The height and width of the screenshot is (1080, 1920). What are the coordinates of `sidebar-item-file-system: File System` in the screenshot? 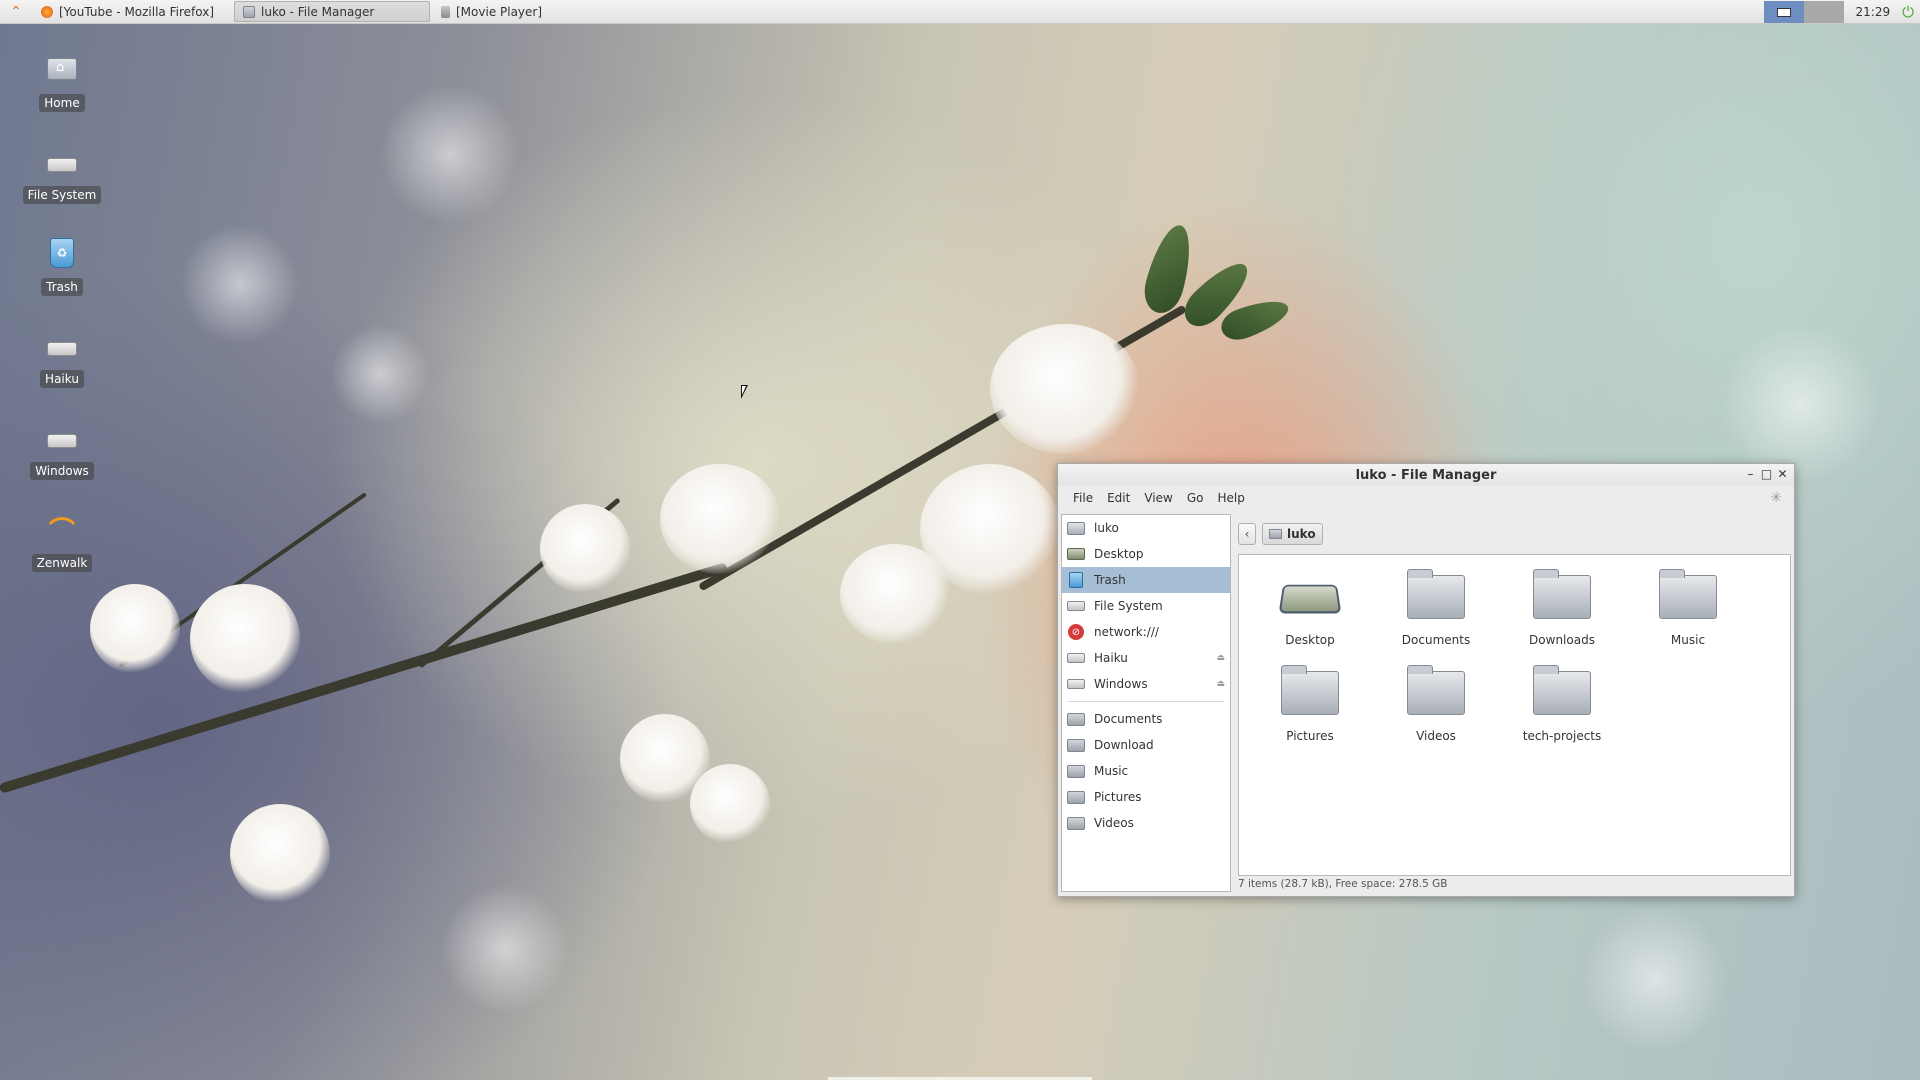 It's located at (1146, 606).